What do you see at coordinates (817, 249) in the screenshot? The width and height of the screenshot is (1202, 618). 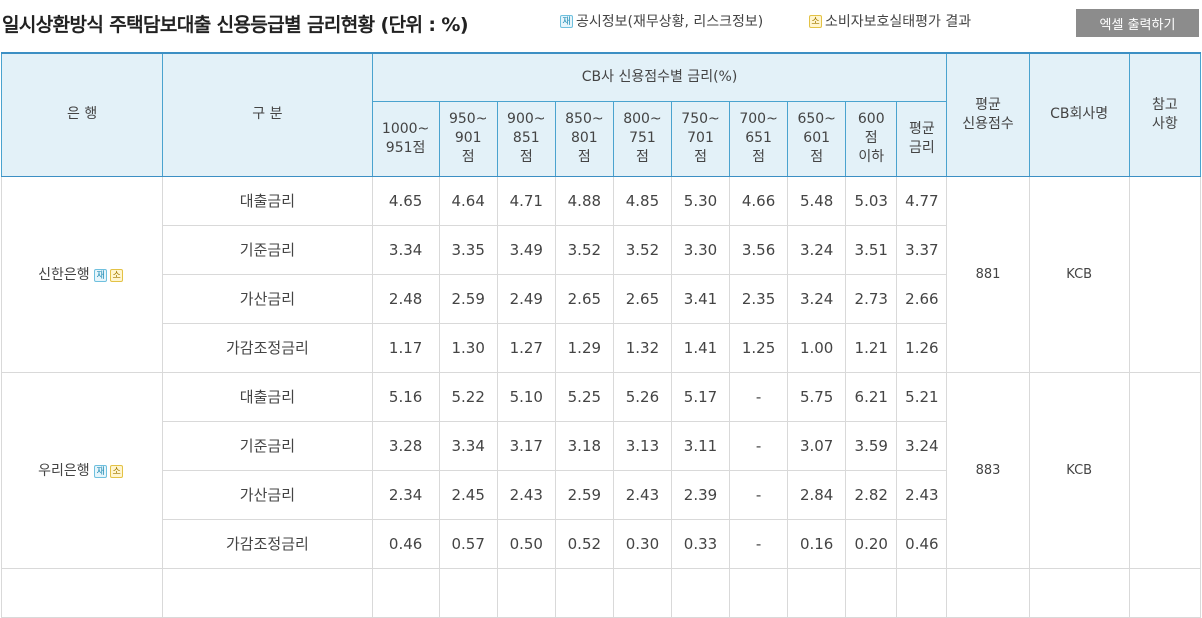 I see `rate-value-cell: 3.24` at bounding box center [817, 249].